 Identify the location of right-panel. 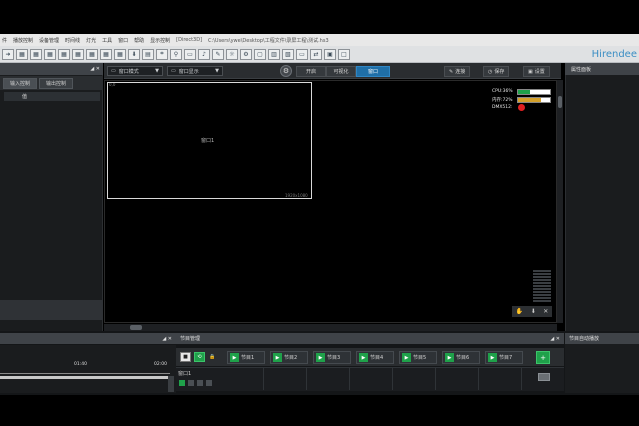
(602, 197).